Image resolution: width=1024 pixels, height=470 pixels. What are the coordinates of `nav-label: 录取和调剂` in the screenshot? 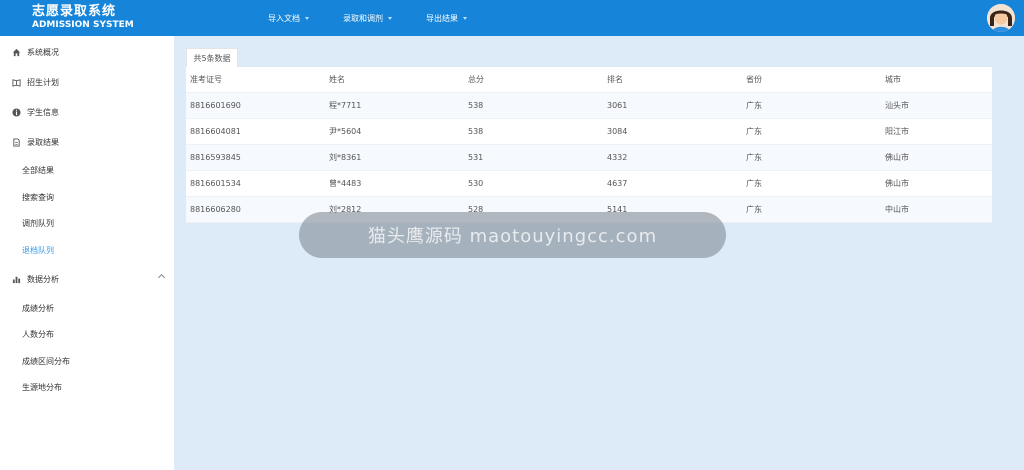 It's located at (363, 18).